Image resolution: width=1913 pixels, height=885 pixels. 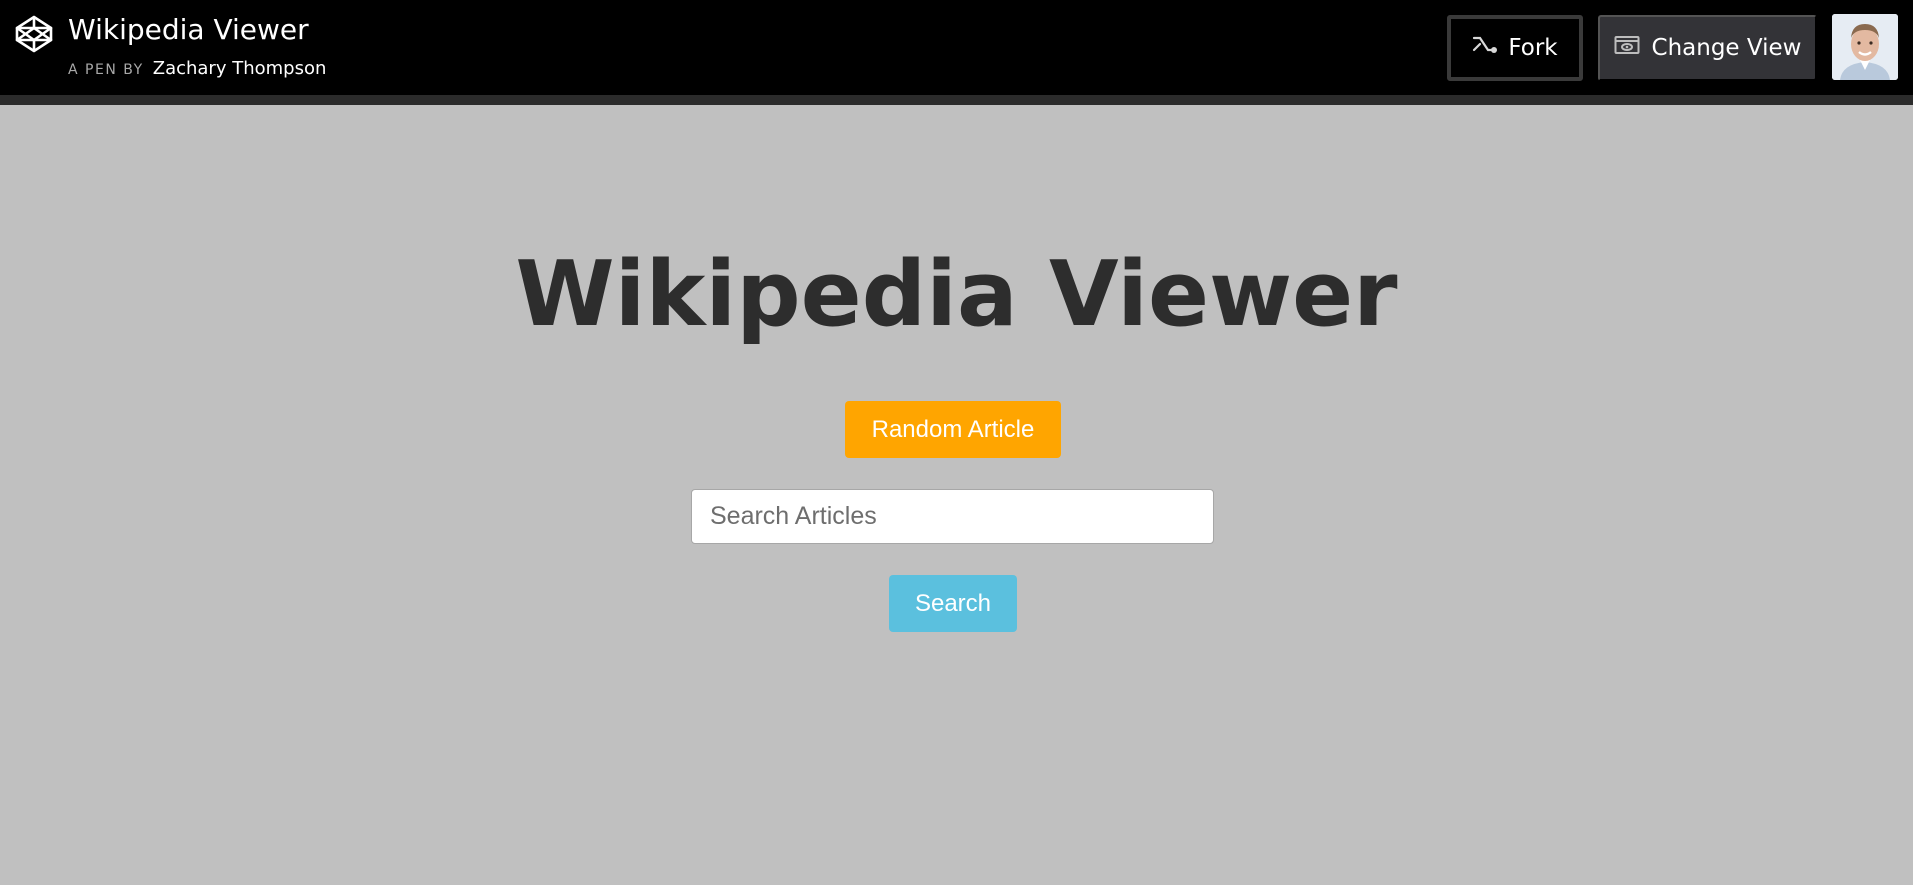 What do you see at coordinates (240, 68) in the screenshot?
I see `author-link: Zachary Thompson` at bounding box center [240, 68].